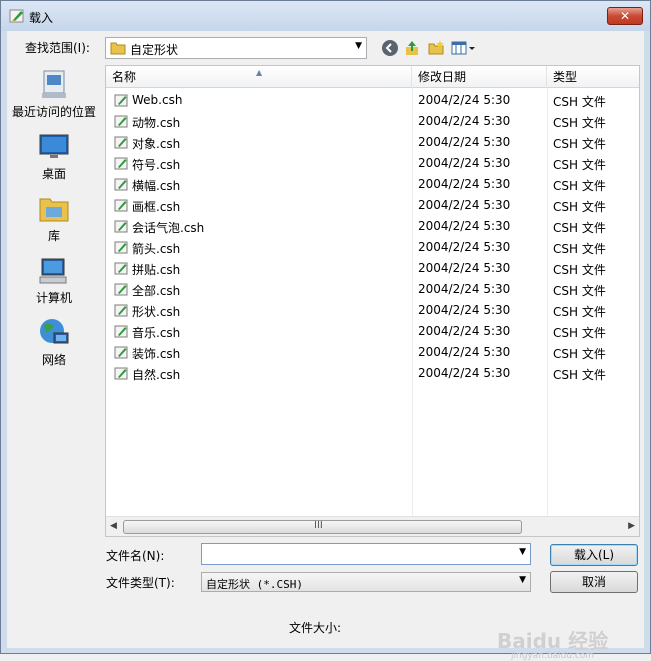 The image size is (651, 661). I want to click on place-libraries: 库, so click(54, 222).